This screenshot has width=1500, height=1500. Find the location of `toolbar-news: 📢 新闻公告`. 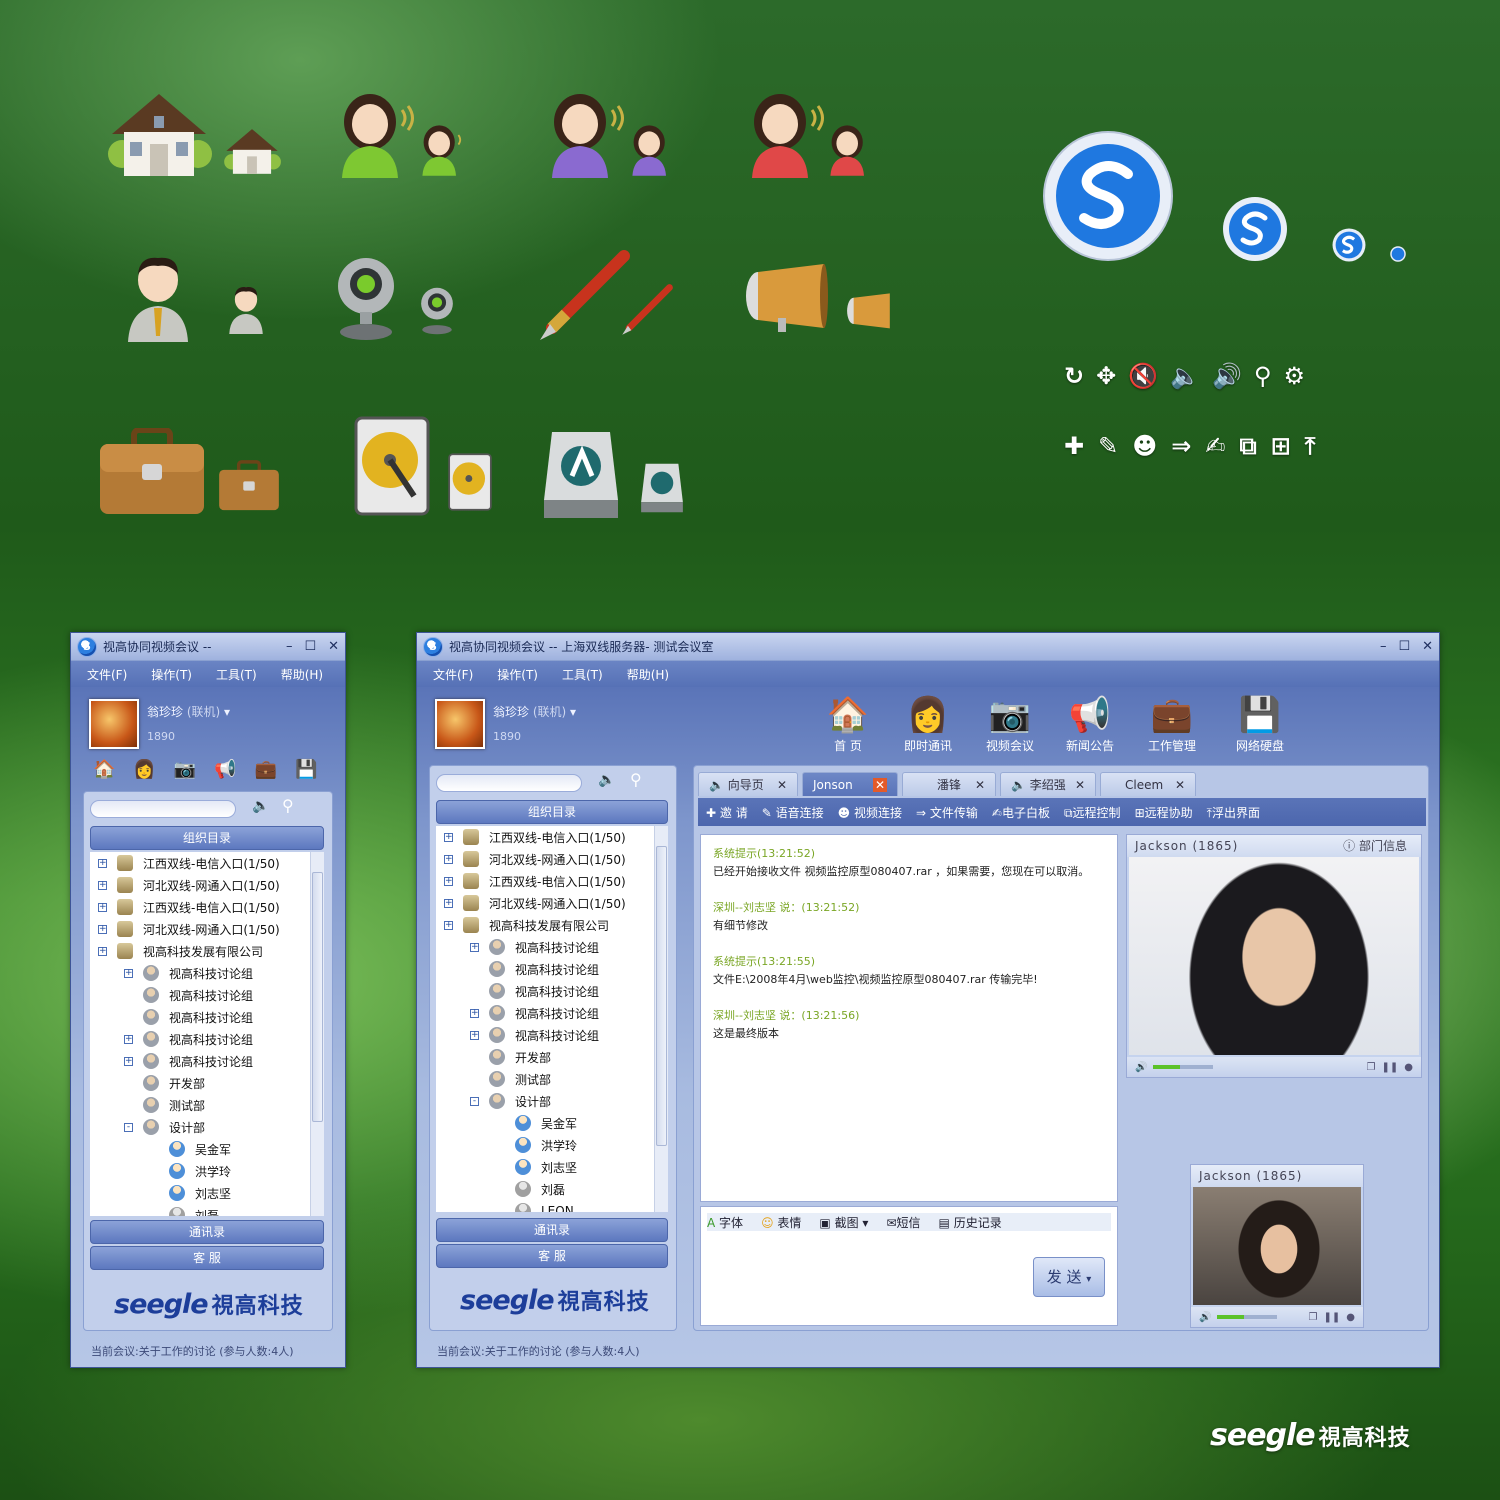

toolbar-news: 📢 新闻公告 is located at coordinates (1090, 723).